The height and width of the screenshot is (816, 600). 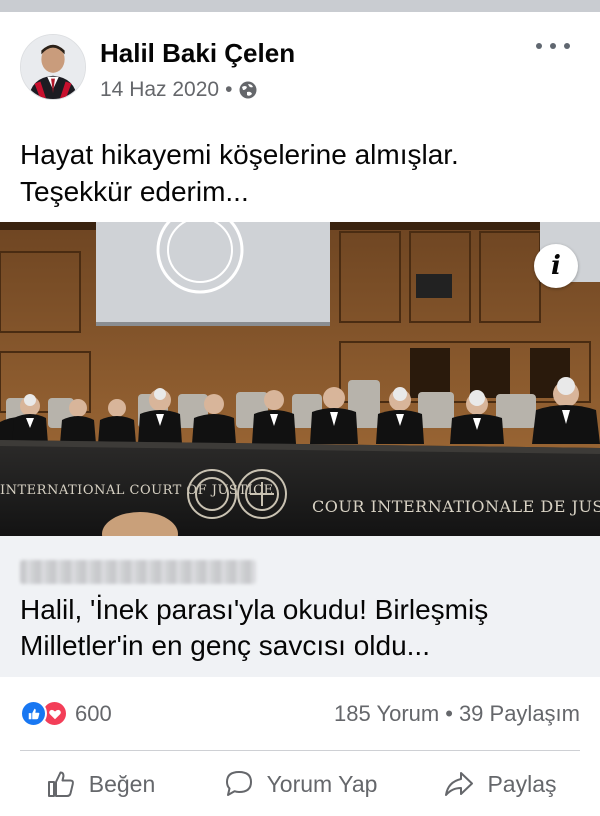 I want to click on share-button: Paylaş, so click(x=500, y=784).